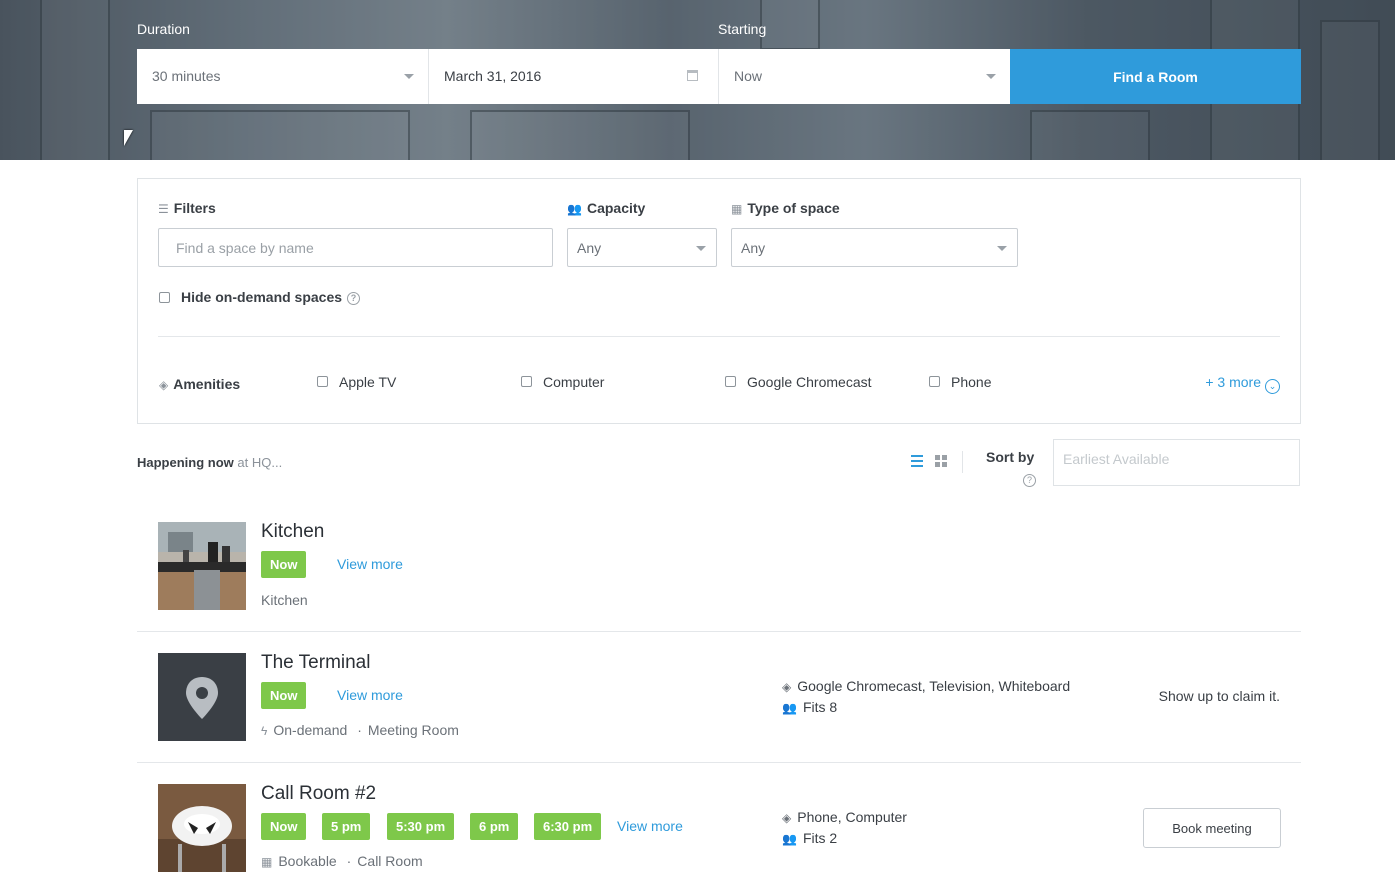 The image size is (1395, 892). I want to click on amenity-checkbox-apple-tv, so click(322, 381).